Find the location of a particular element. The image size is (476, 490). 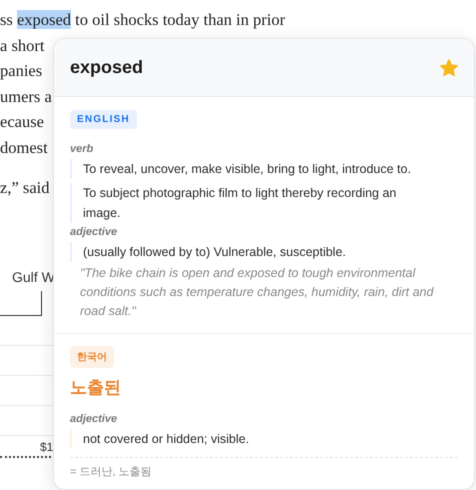

definition-text: not covered or hidden; visible. is located at coordinates (264, 439).